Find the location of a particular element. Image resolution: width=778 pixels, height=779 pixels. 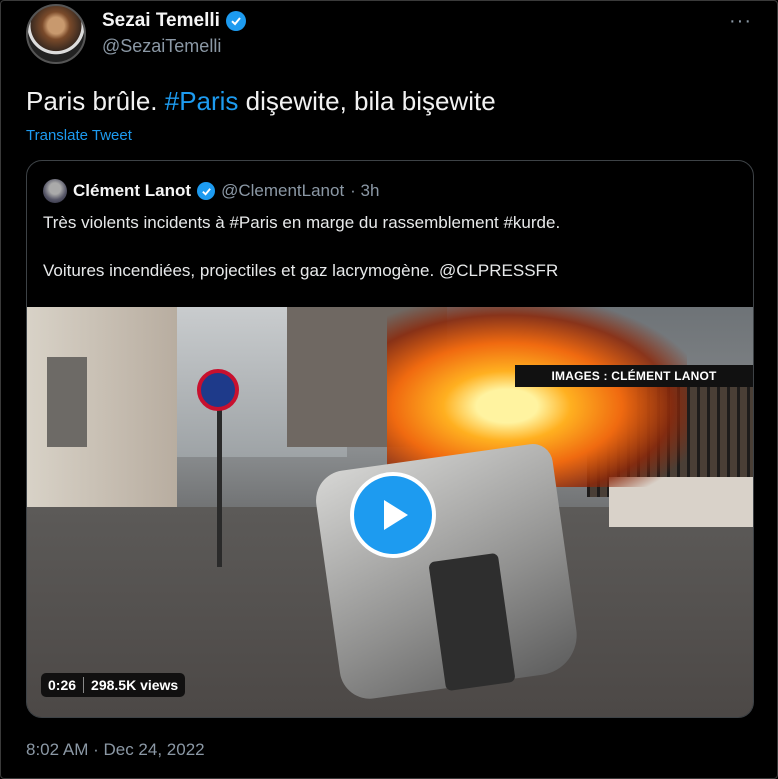

video-stats: 0:26 298.5K views is located at coordinates (113, 685).